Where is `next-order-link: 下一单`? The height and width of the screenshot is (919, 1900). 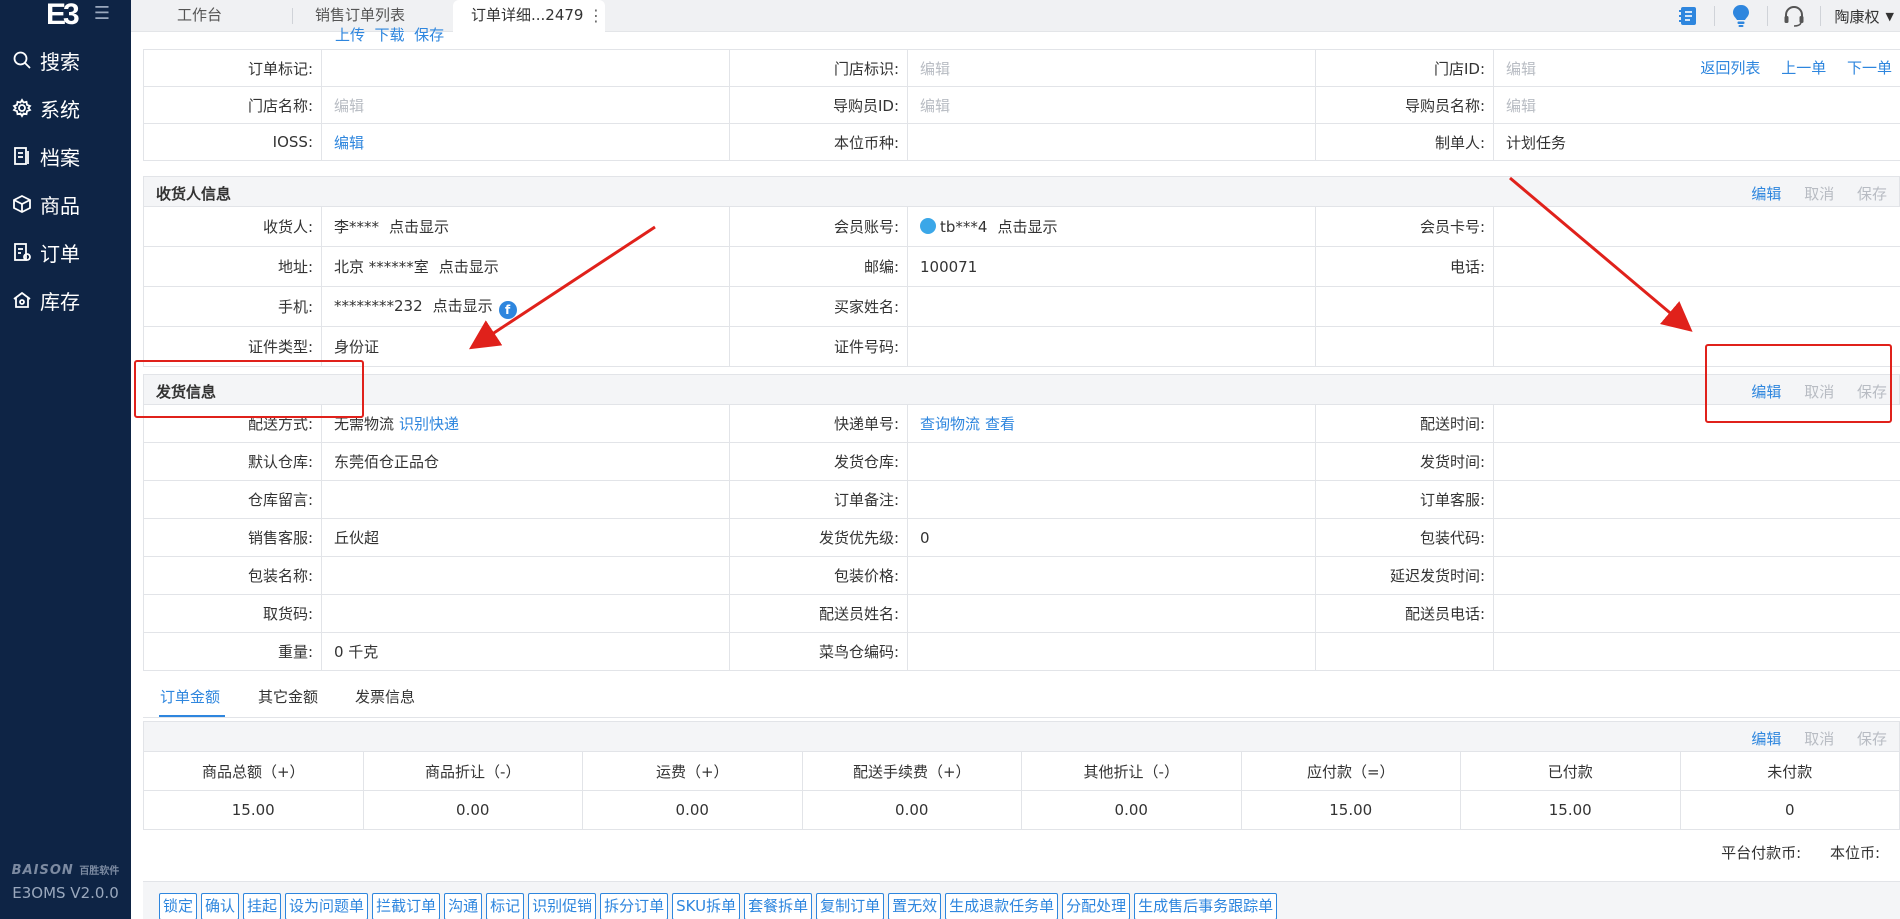 next-order-link: 下一单 is located at coordinates (1869, 68).